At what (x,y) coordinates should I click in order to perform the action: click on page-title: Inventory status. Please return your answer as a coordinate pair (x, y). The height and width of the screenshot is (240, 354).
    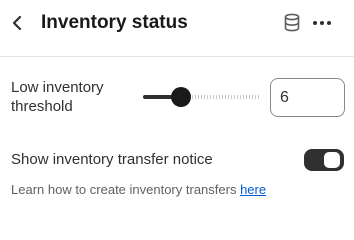
    Looking at the image, I should click on (114, 22).